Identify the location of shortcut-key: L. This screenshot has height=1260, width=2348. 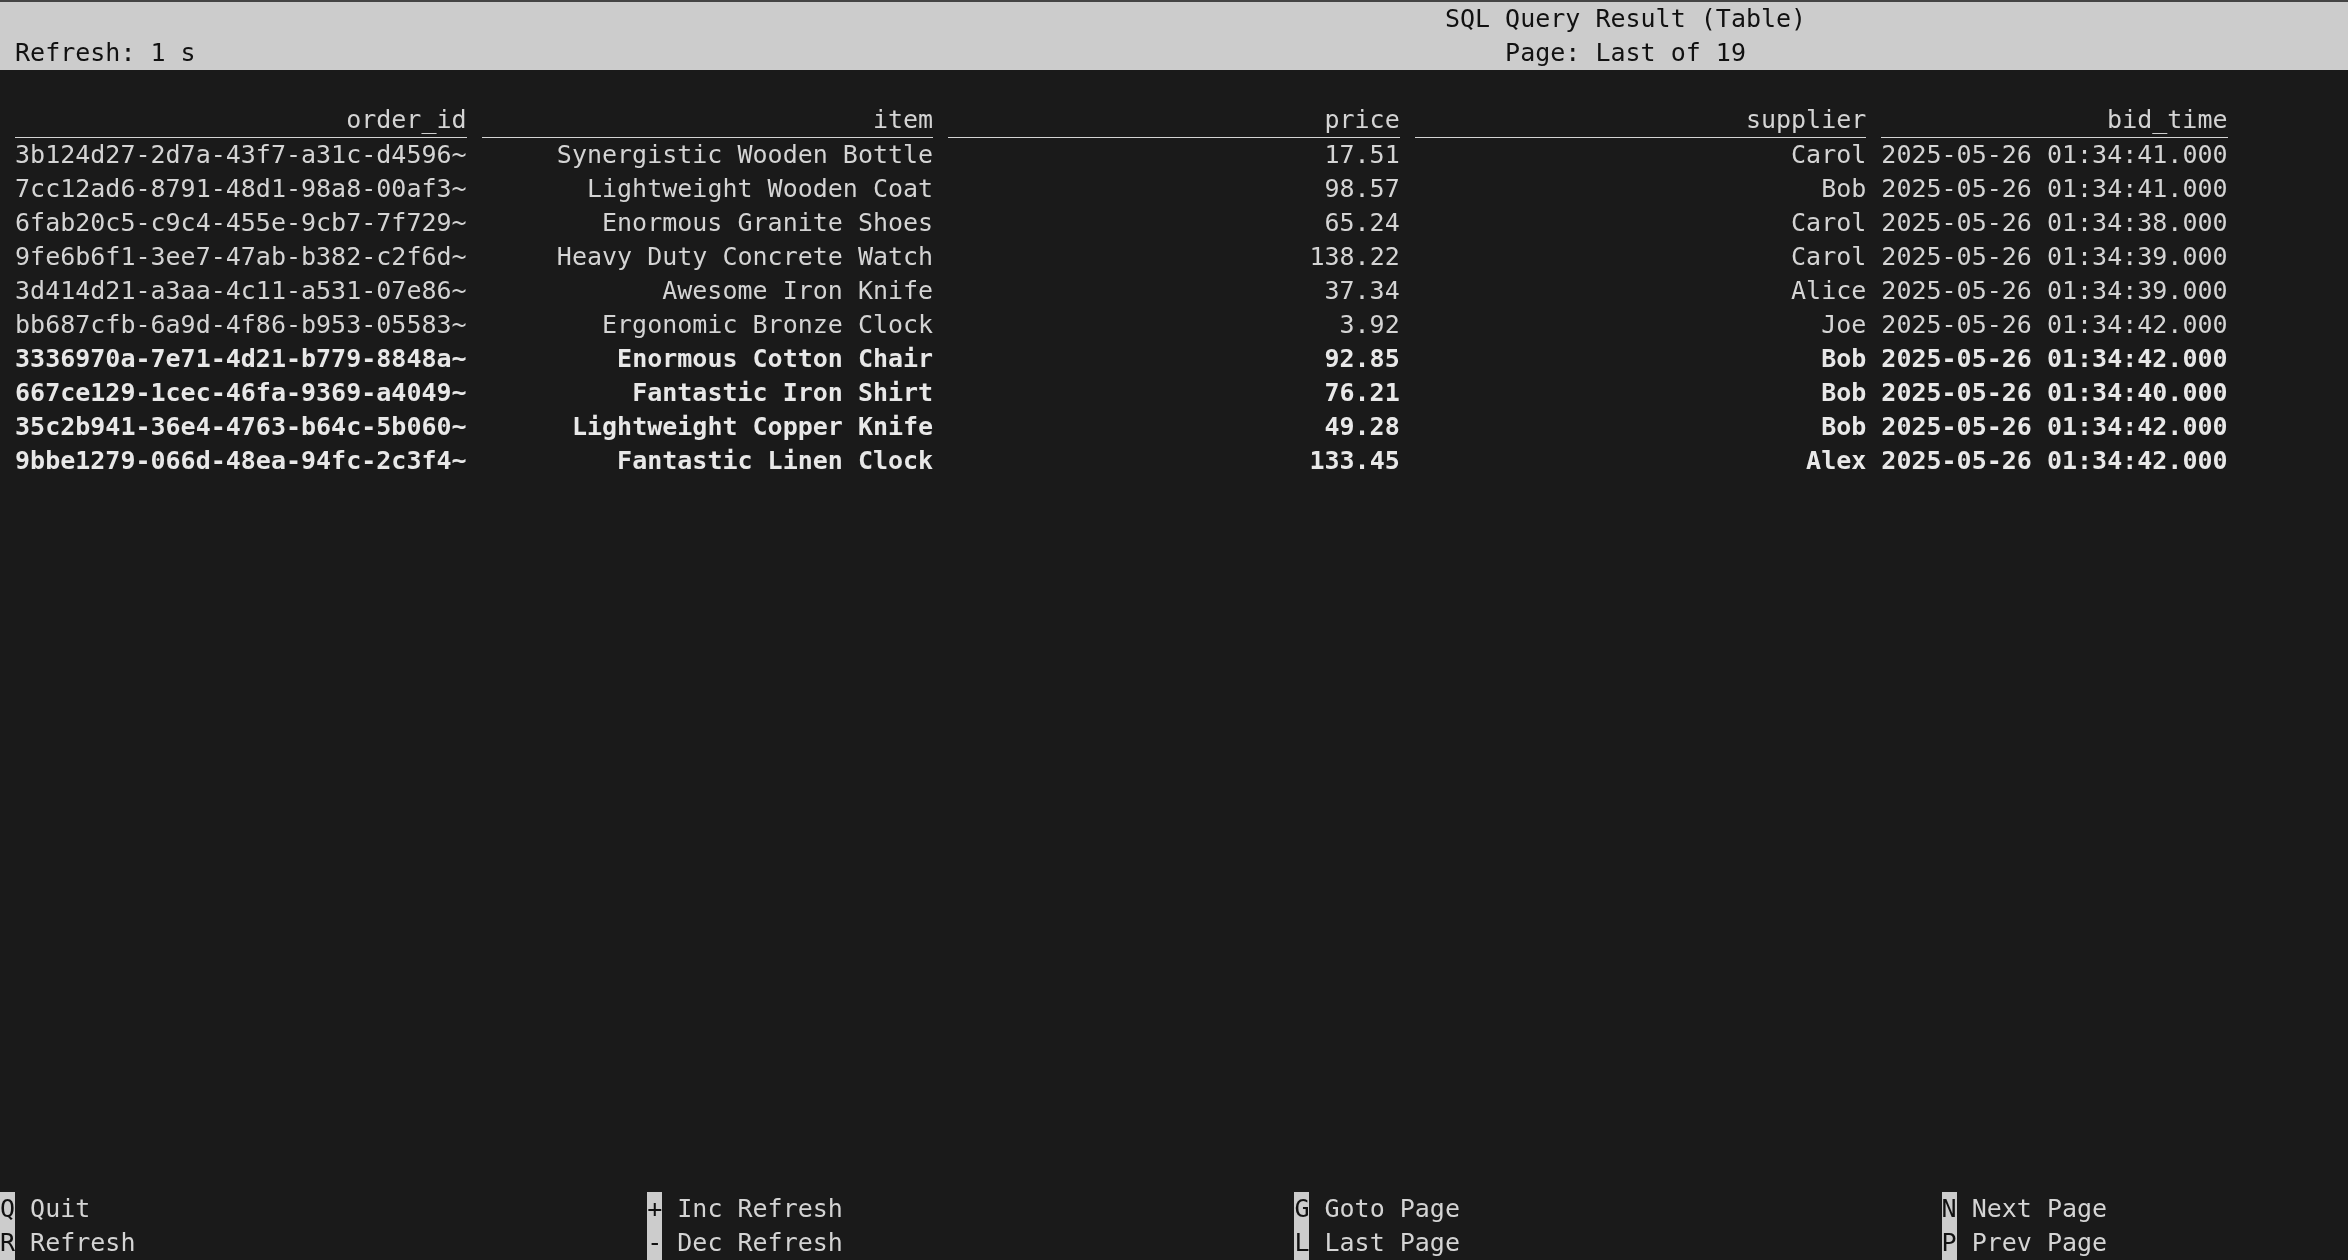
(1302, 1243).